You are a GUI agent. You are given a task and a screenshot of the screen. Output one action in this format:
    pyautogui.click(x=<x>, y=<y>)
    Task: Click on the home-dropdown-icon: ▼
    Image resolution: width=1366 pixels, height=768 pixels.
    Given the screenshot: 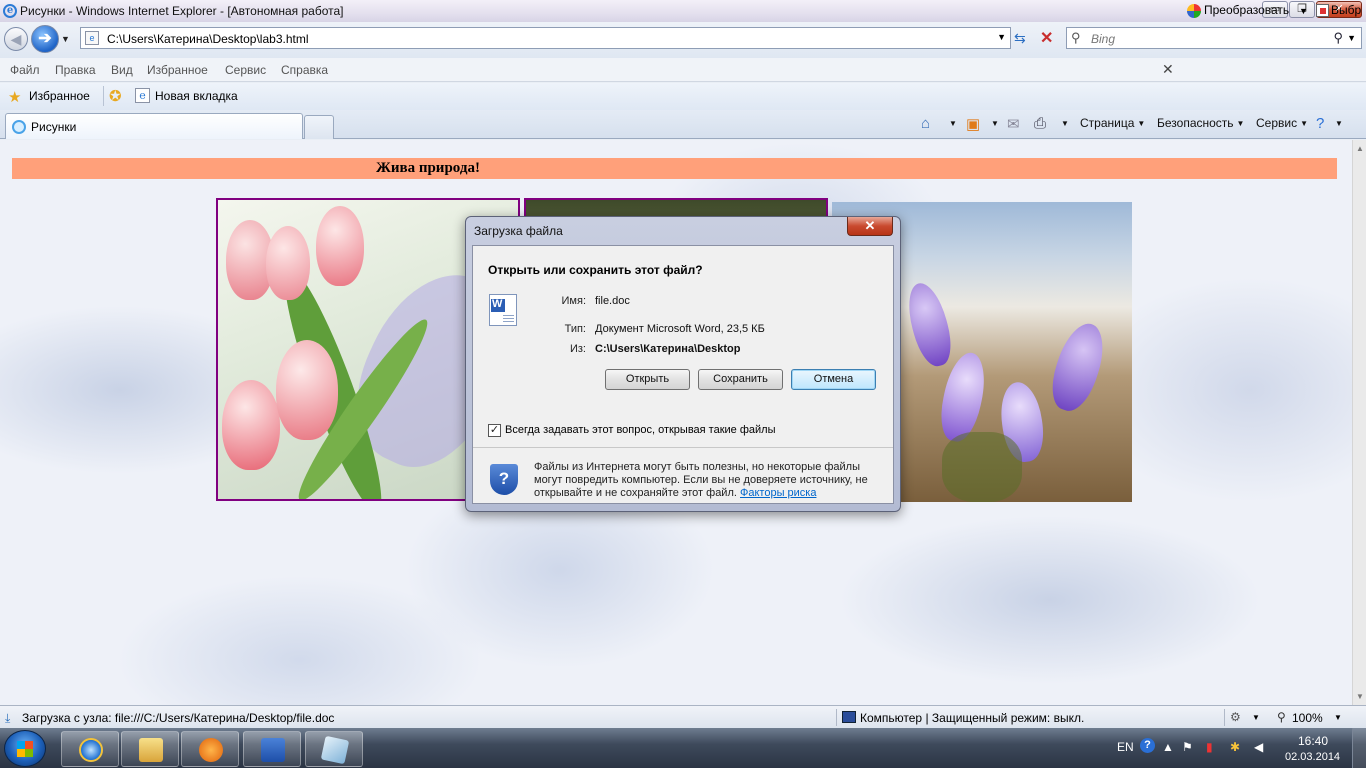 What is the action you would take?
    pyautogui.click(x=951, y=123)
    